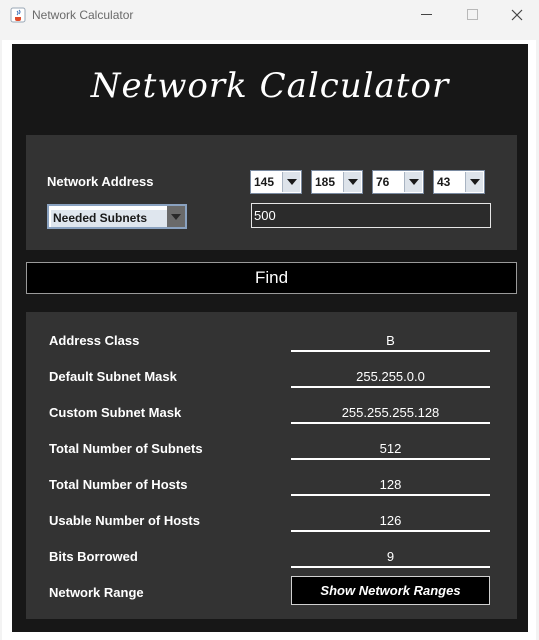  I want to click on close-button, so click(516, 15).